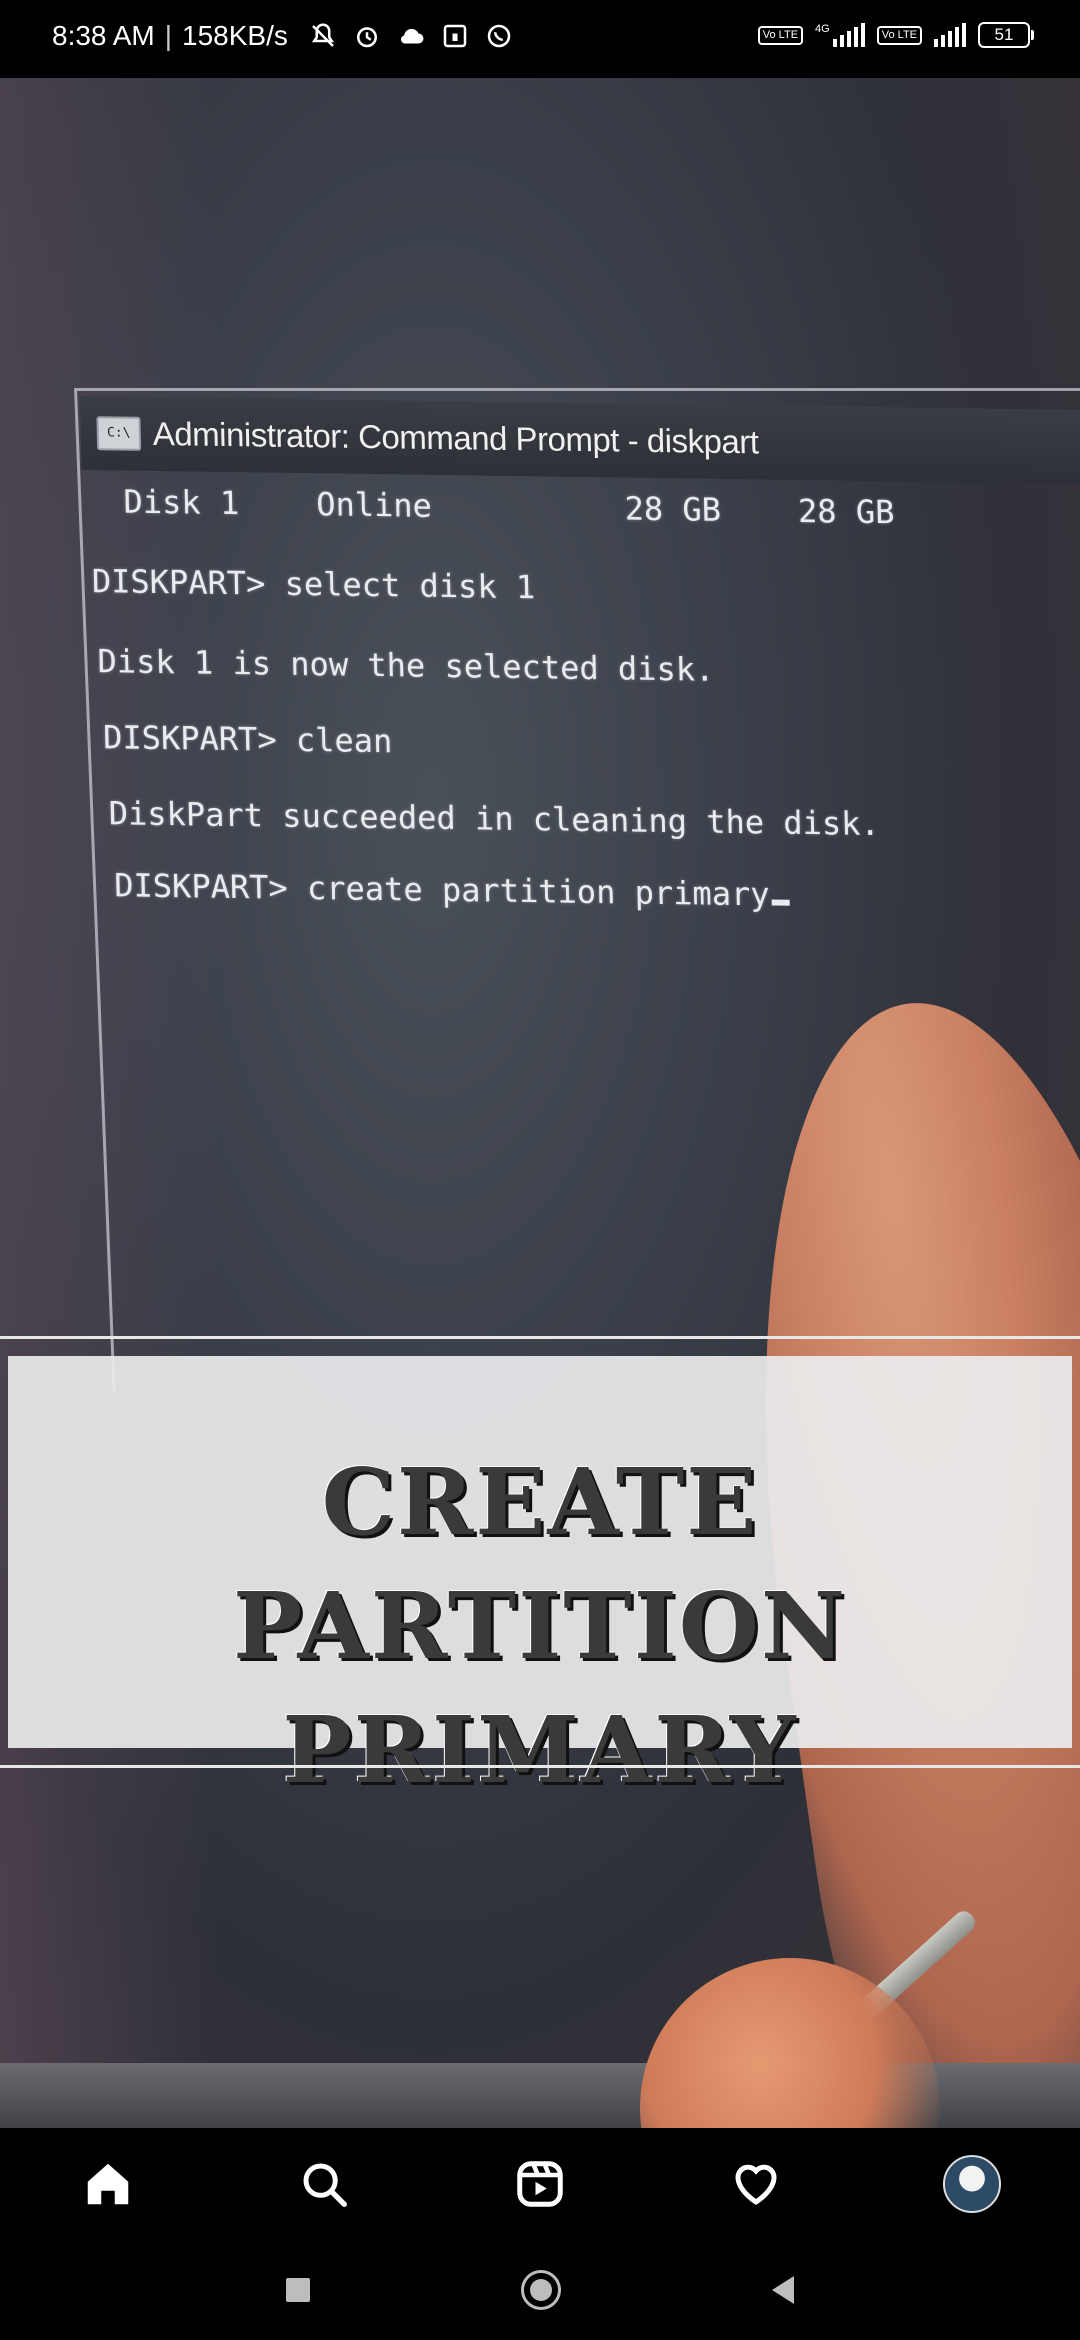 The width and height of the screenshot is (1080, 2340). I want to click on system-navigation, so click(540, 2290).